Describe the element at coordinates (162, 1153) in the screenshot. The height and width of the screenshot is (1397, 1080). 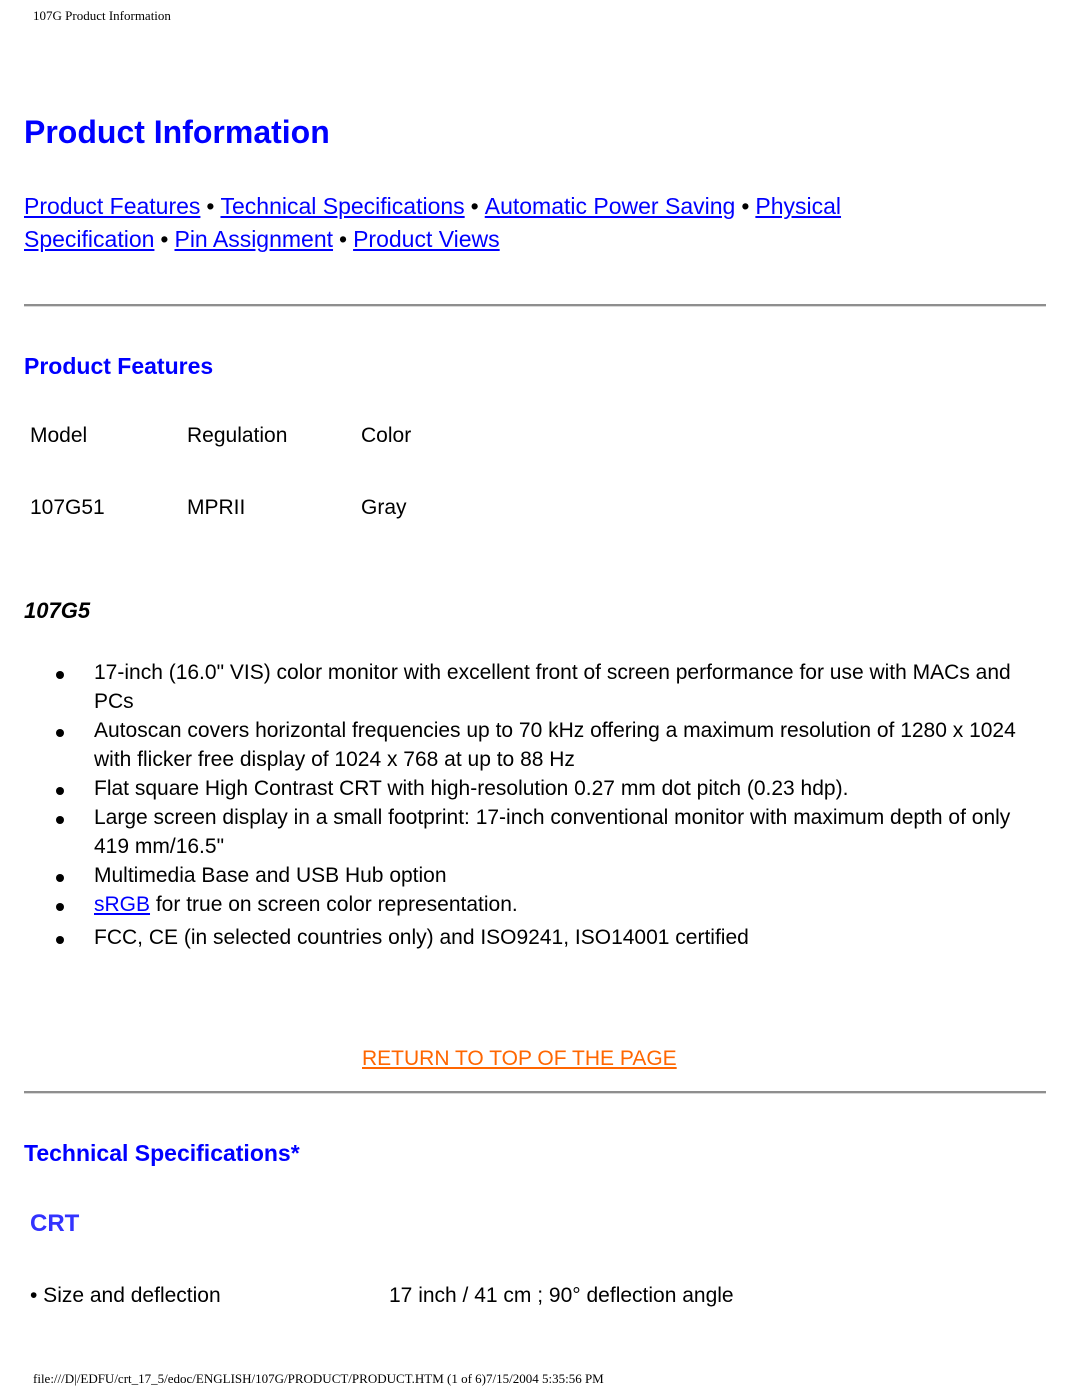
I see `technical-specifications-heading: Technical Specifications*` at that location.